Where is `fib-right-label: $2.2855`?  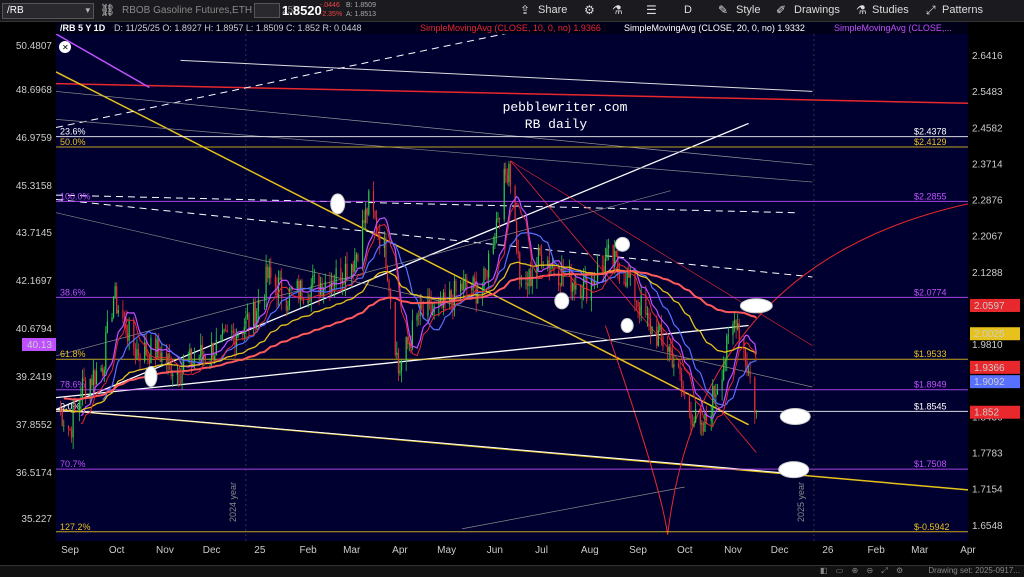 fib-right-label: $2.2855 is located at coordinates (930, 196).